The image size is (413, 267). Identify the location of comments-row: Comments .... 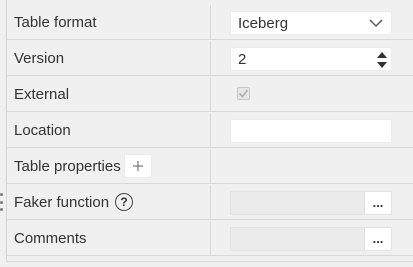
(210, 238).